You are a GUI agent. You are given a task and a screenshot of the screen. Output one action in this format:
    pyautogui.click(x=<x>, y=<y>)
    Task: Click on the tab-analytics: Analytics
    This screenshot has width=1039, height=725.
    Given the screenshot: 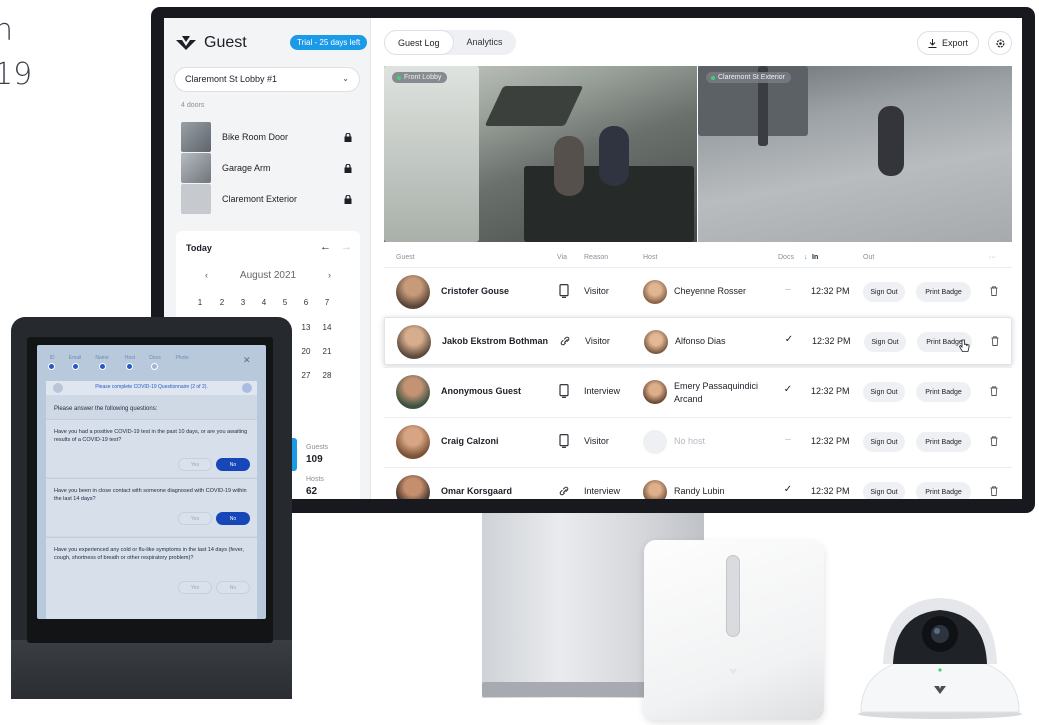 What is the action you would take?
    pyautogui.click(x=485, y=42)
    